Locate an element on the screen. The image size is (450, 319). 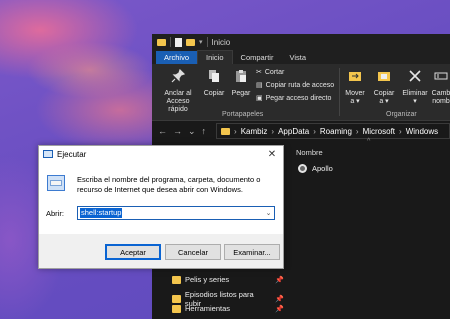
open-input: shell:startup ⌄ is located at coordinates (176, 213).